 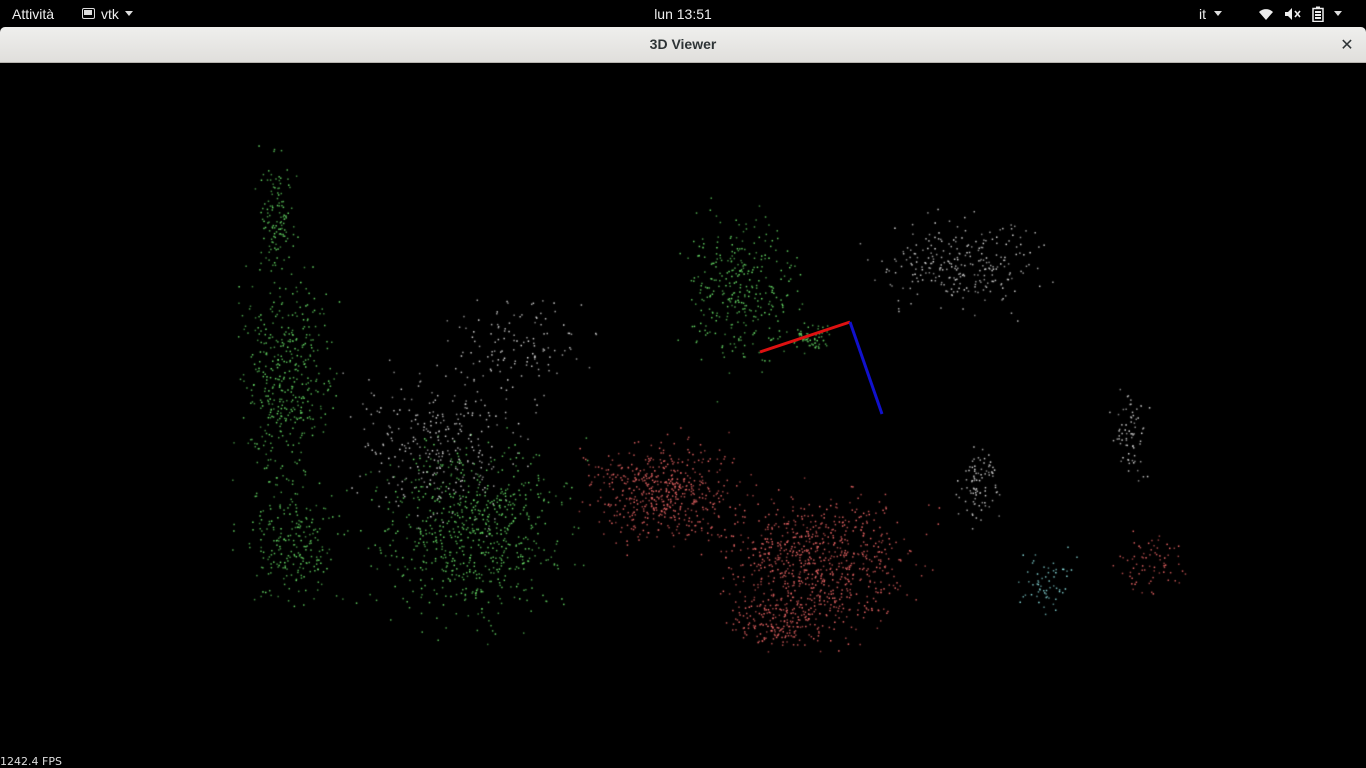 I want to click on app-menu: vtk, so click(x=107, y=13).